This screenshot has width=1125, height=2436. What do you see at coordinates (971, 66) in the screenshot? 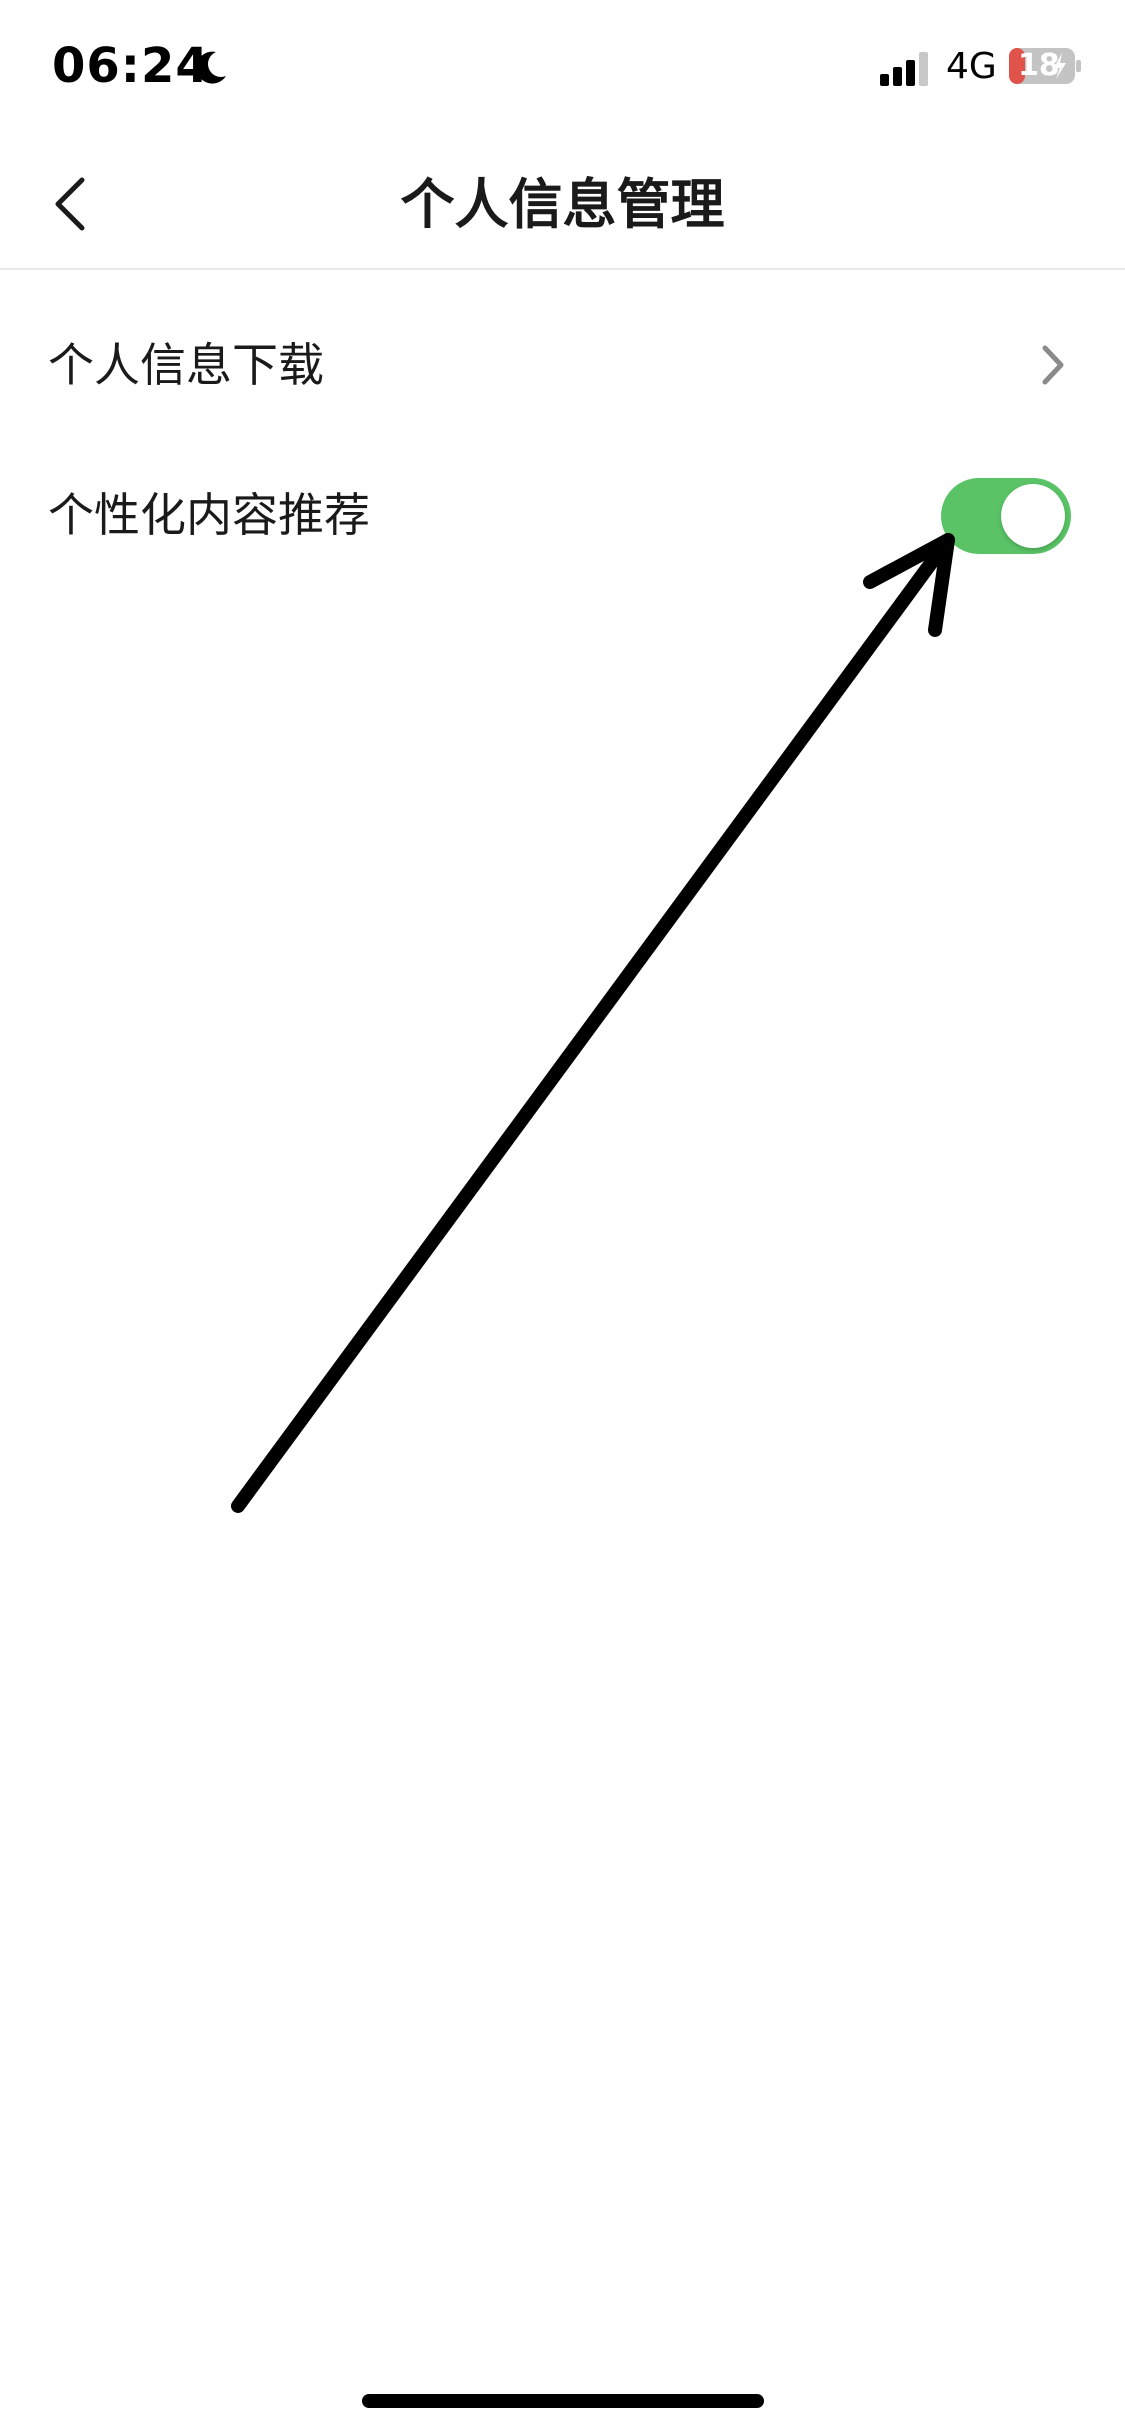
I see `network-type: 4G` at bounding box center [971, 66].